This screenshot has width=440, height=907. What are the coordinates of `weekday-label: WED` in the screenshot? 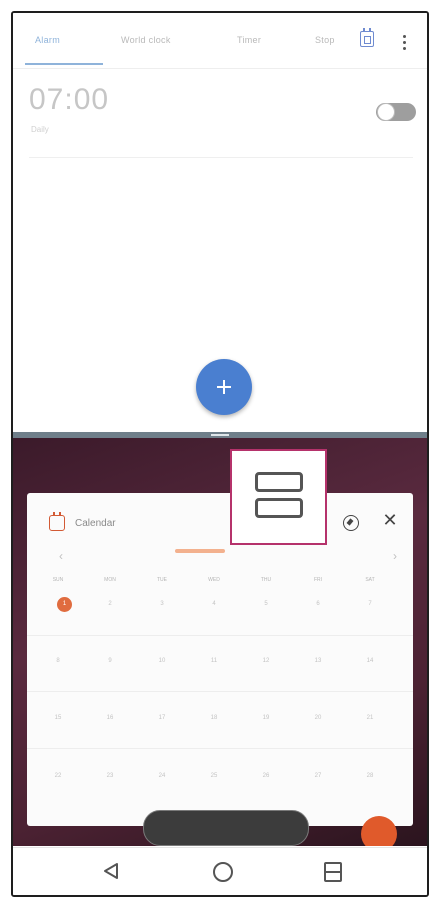 It's located at (214, 580).